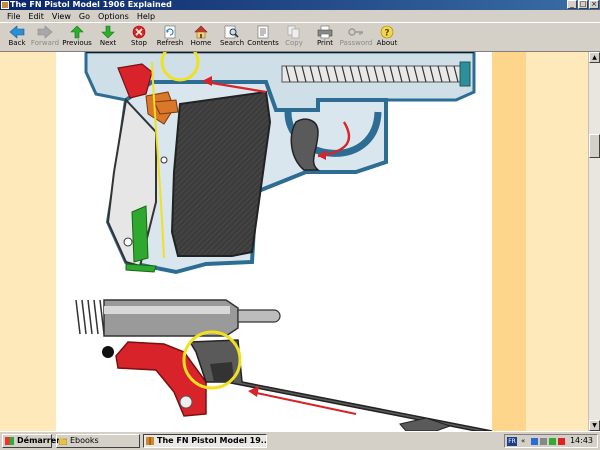  I want to click on forward-button: Forward, so click(45, 37).